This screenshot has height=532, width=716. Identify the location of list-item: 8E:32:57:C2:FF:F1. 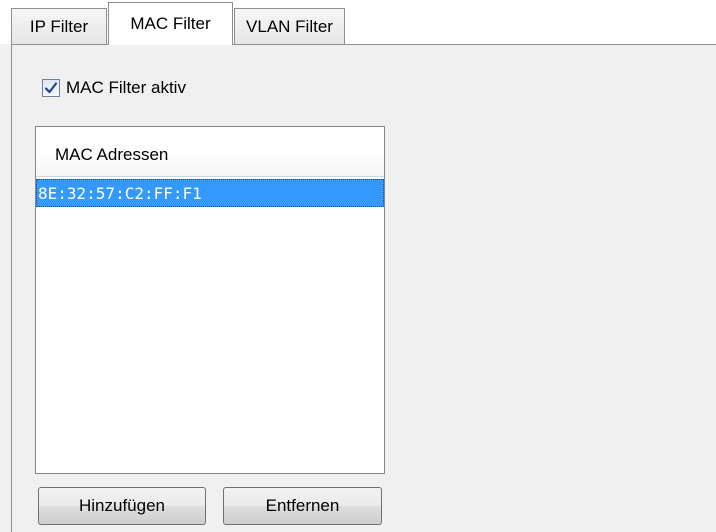
(210, 193).